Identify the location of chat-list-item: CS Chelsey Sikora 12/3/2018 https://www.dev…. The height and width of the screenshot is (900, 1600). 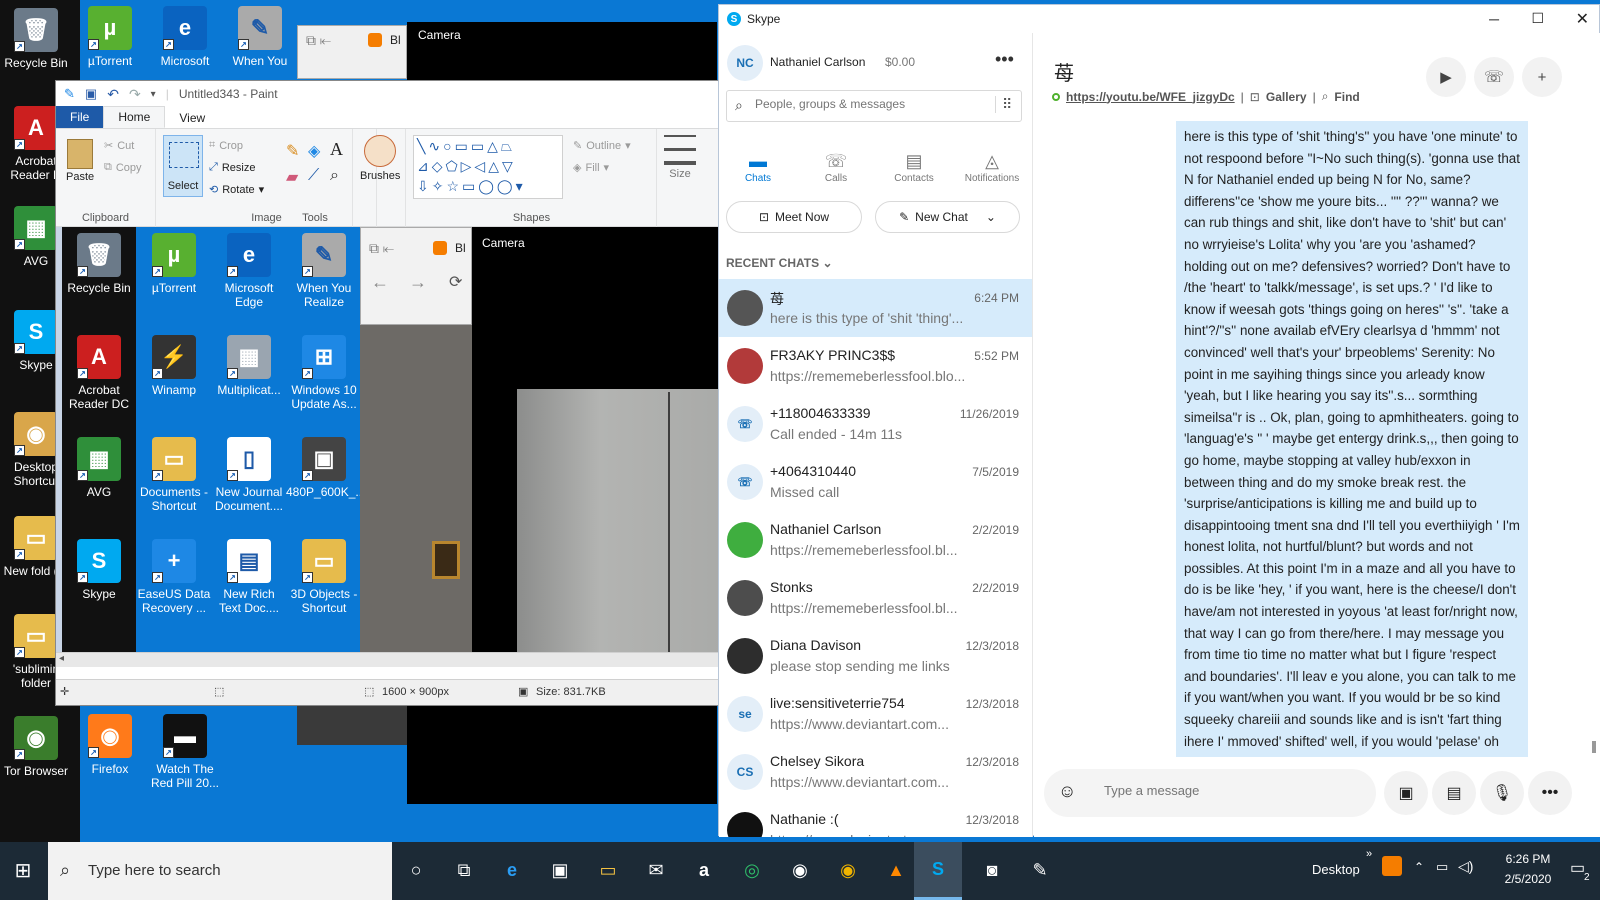
(875, 772).